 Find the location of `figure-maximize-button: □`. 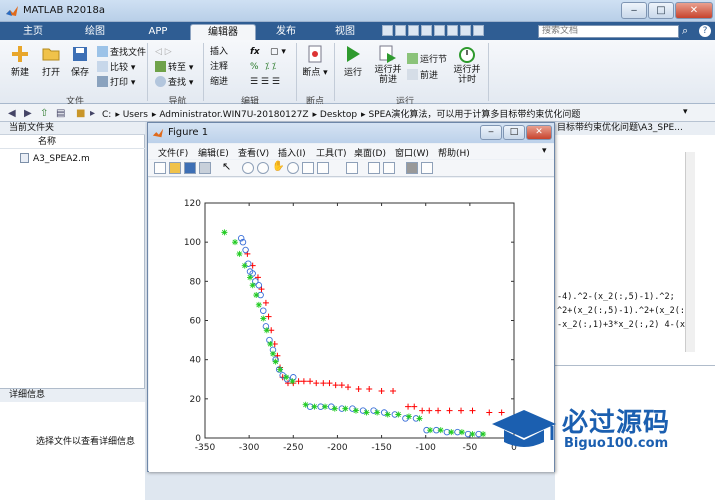

figure-maximize-button: □ is located at coordinates (514, 132).